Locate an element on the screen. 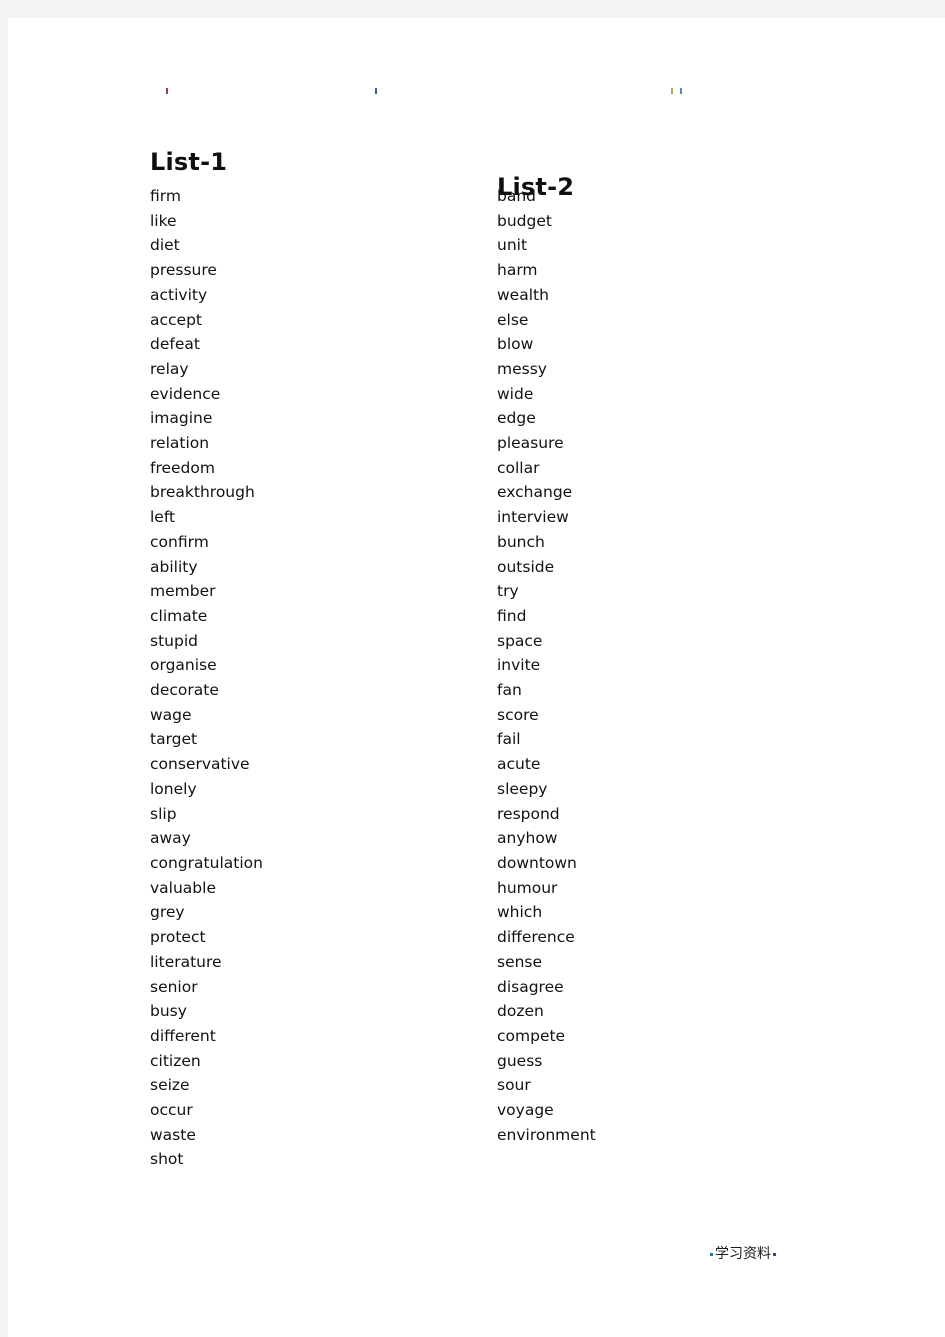 This screenshot has height=1337, width=945. word-item: occur is located at coordinates (171, 1110).